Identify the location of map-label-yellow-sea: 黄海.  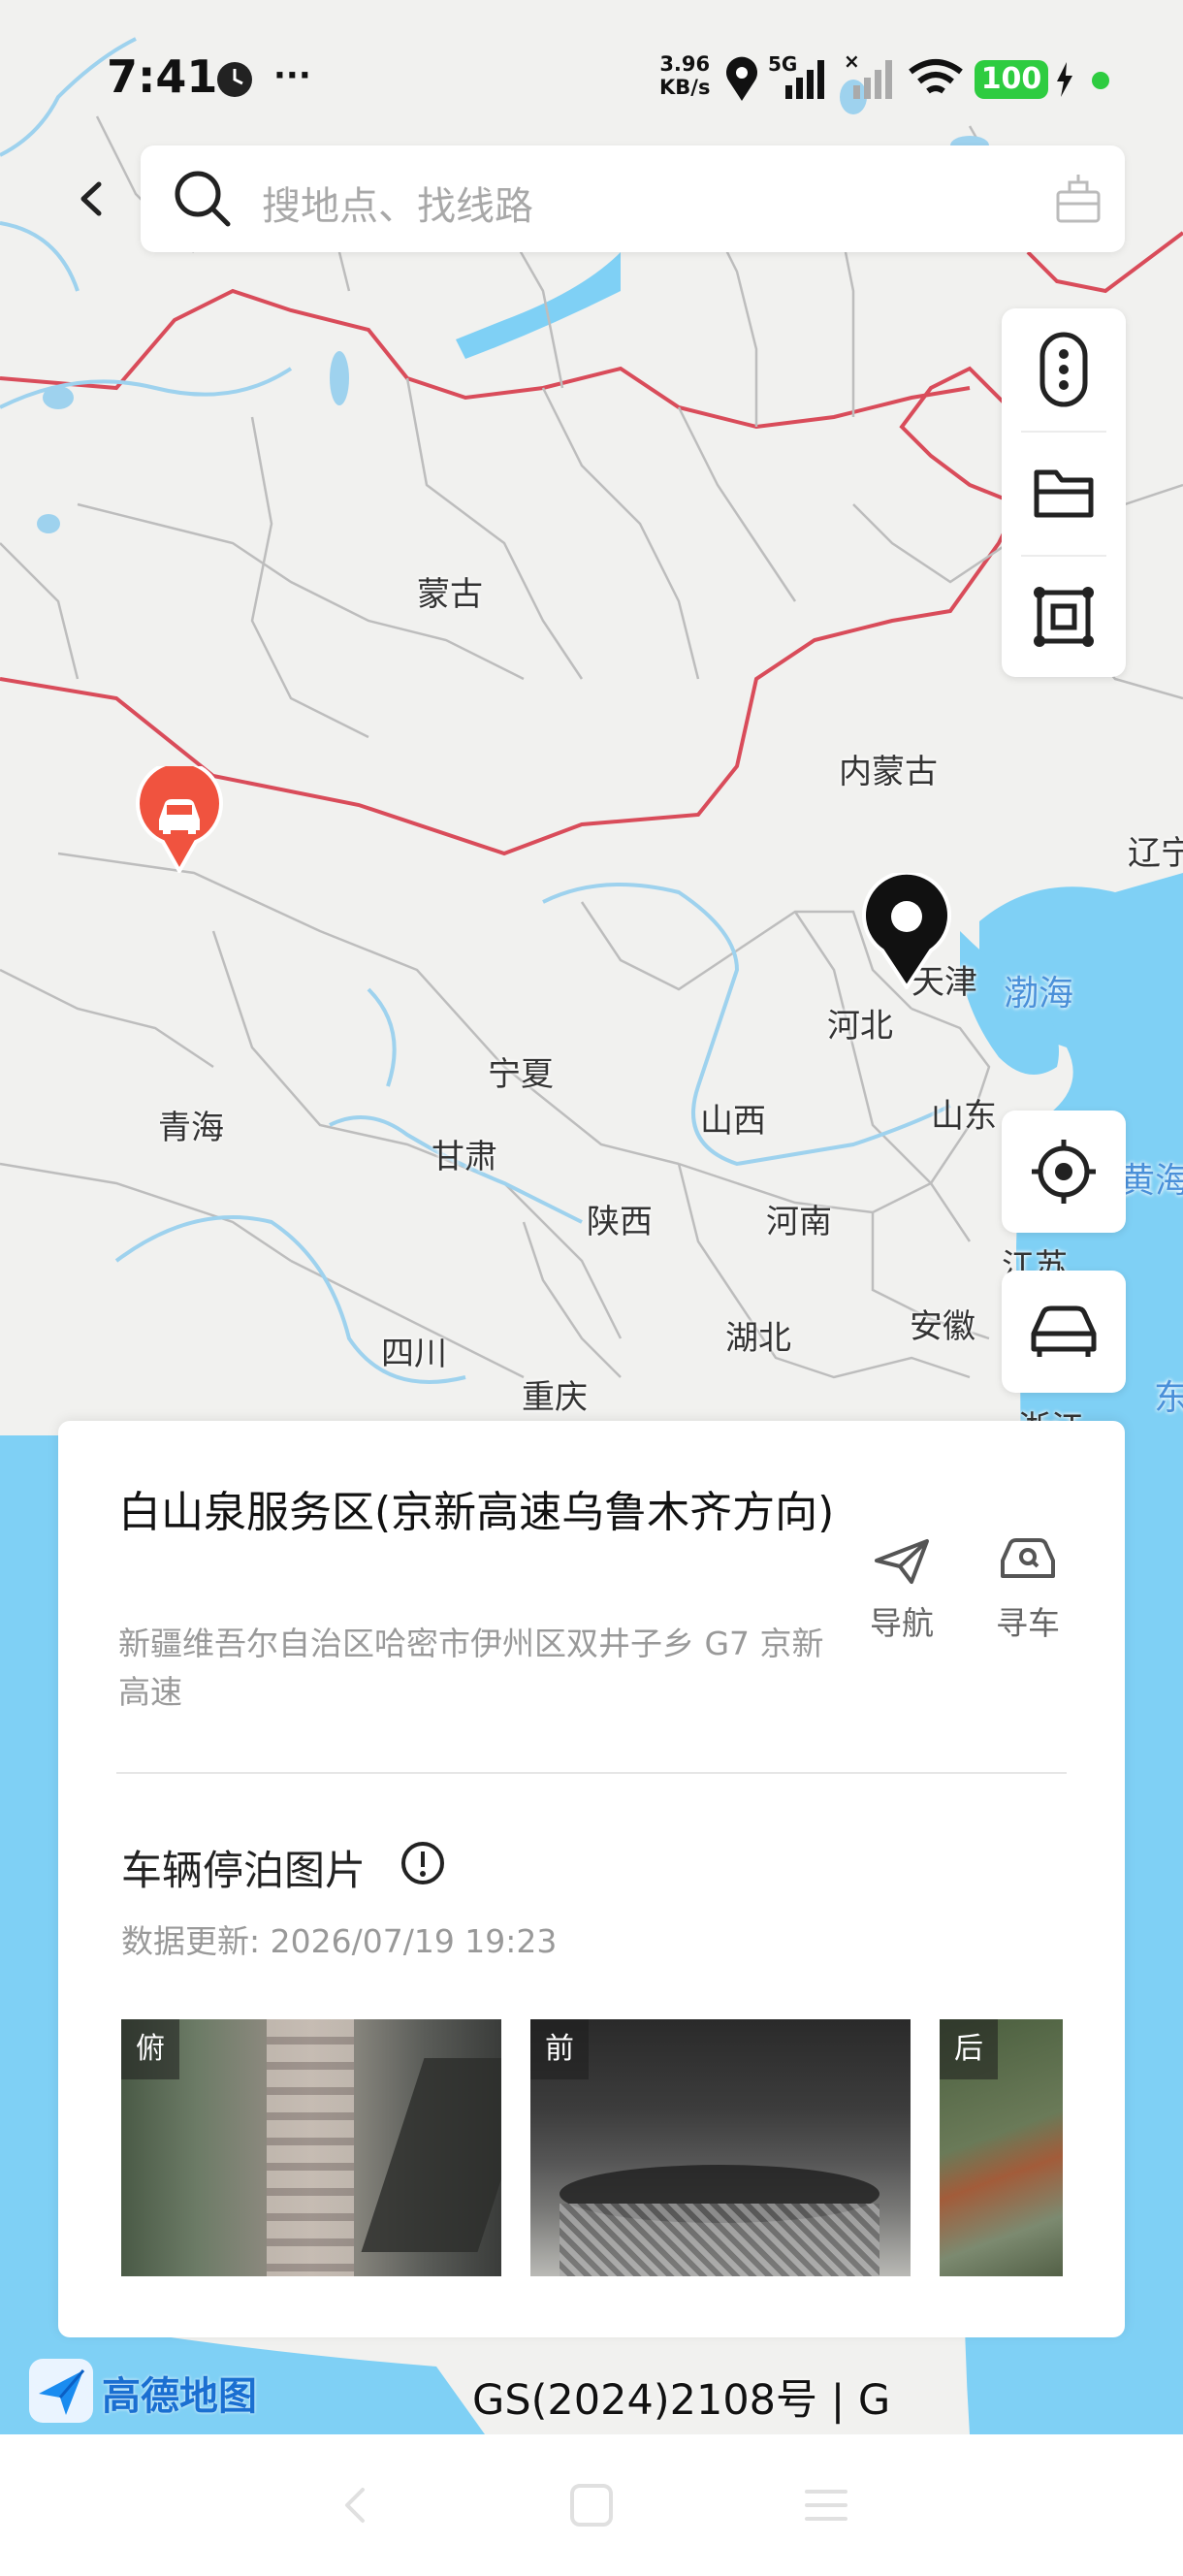
(1151, 1181).